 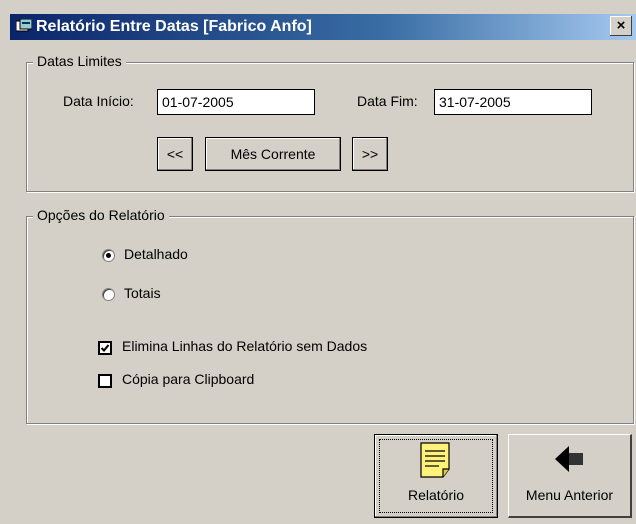 What do you see at coordinates (244, 346) in the screenshot?
I see `eliminate-empty-rows-label: Elimina Linhas do Relatório sem Dados` at bounding box center [244, 346].